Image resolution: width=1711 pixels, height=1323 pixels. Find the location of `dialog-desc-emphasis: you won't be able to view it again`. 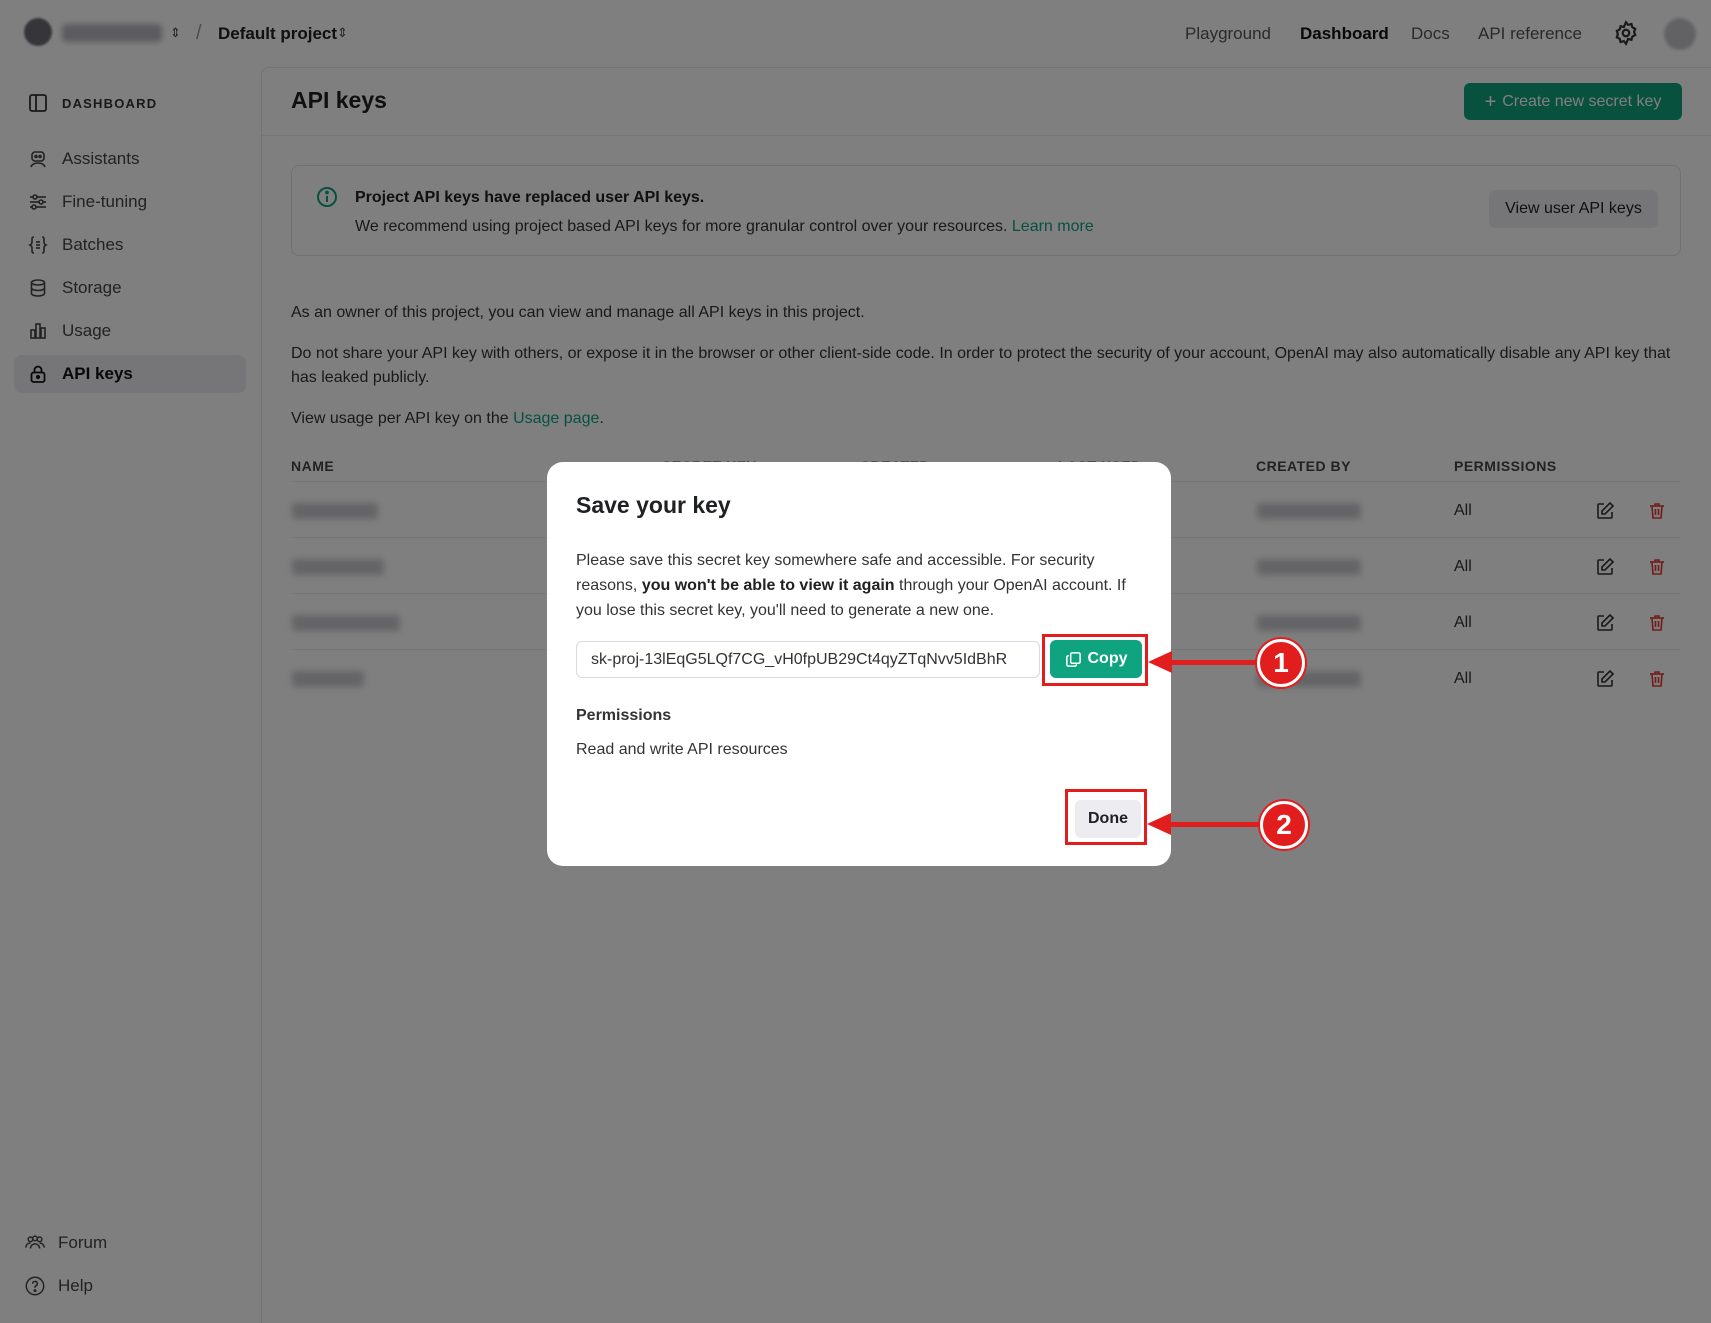

dialog-desc-emphasis: you won't be able to view it again is located at coordinates (768, 585).